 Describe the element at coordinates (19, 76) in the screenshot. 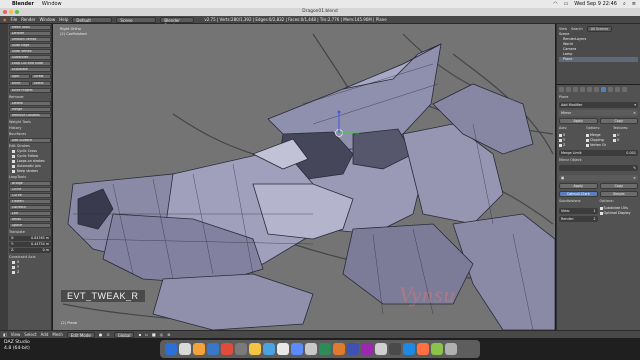

I see `tool-button: Spin` at that location.